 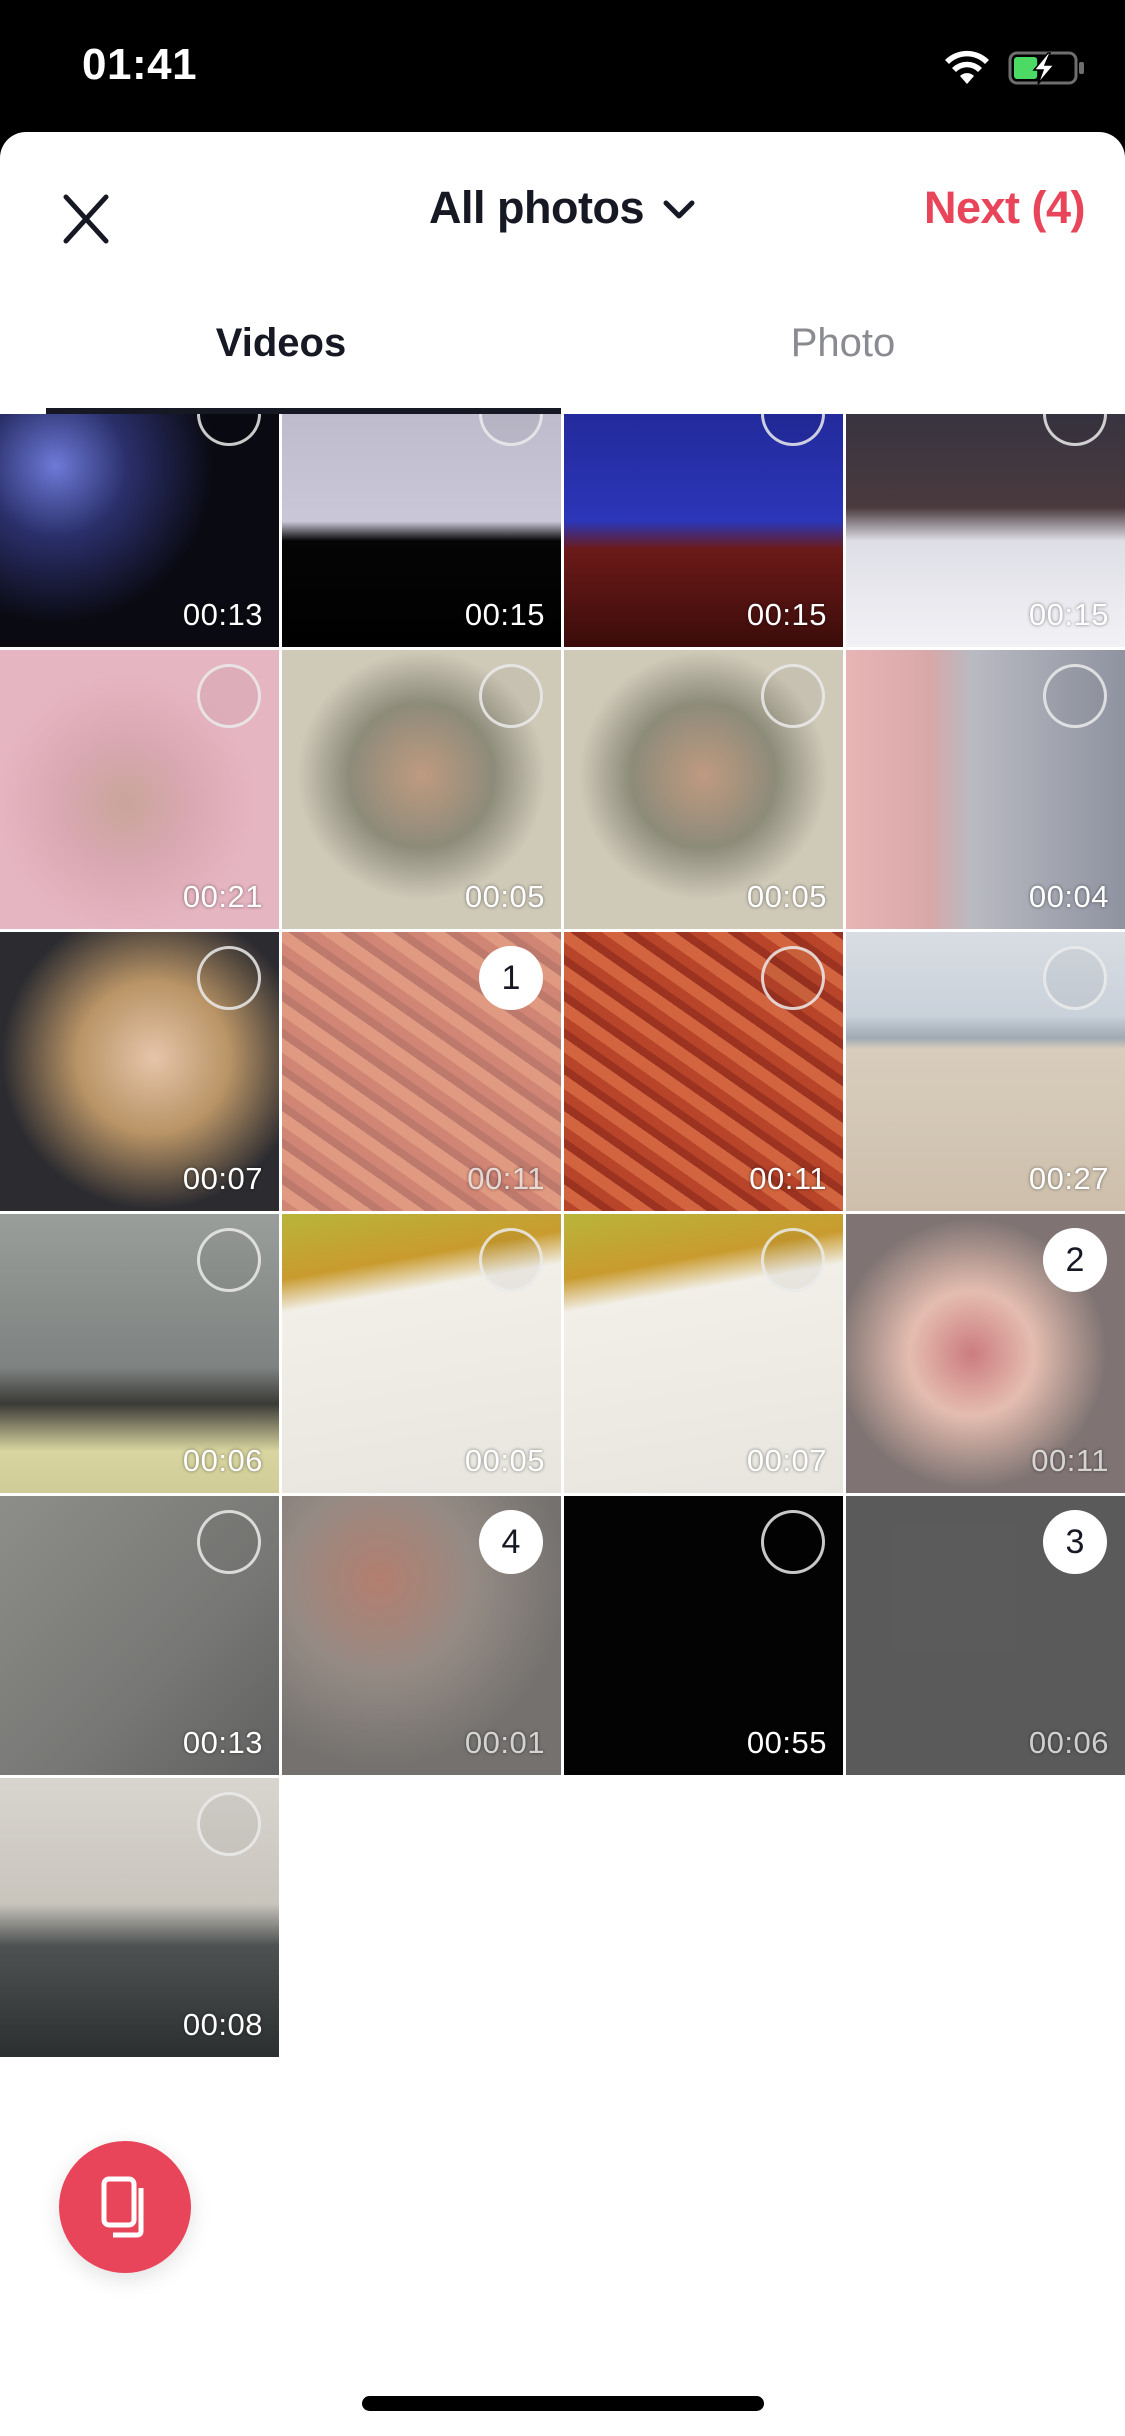 What do you see at coordinates (122, 2207) in the screenshot?
I see `multi-select-icon` at bounding box center [122, 2207].